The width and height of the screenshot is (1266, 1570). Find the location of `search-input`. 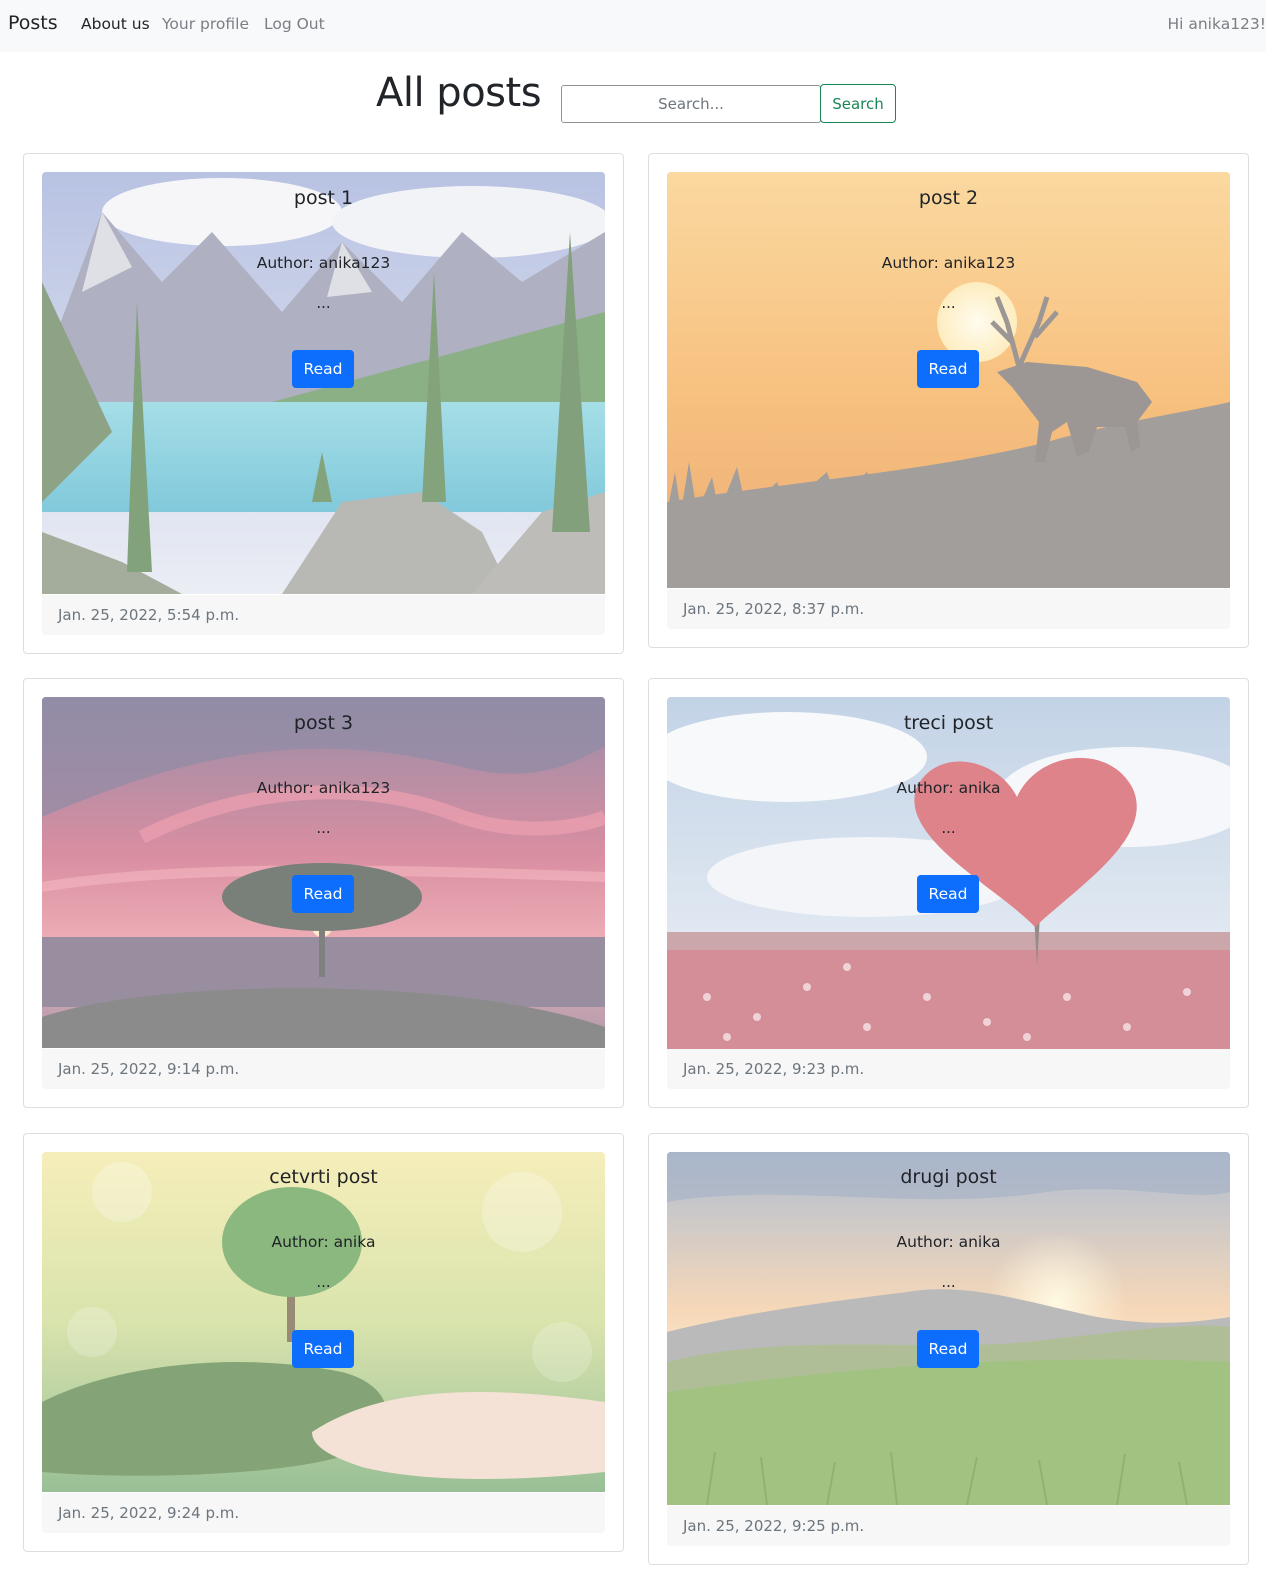

search-input is located at coordinates (691, 104).